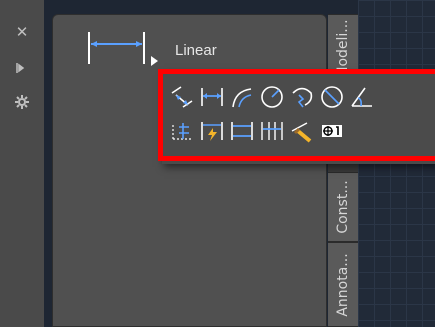 The height and width of the screenshot is (327, 435). I want to click on jogged-icon, so click(302, 97).